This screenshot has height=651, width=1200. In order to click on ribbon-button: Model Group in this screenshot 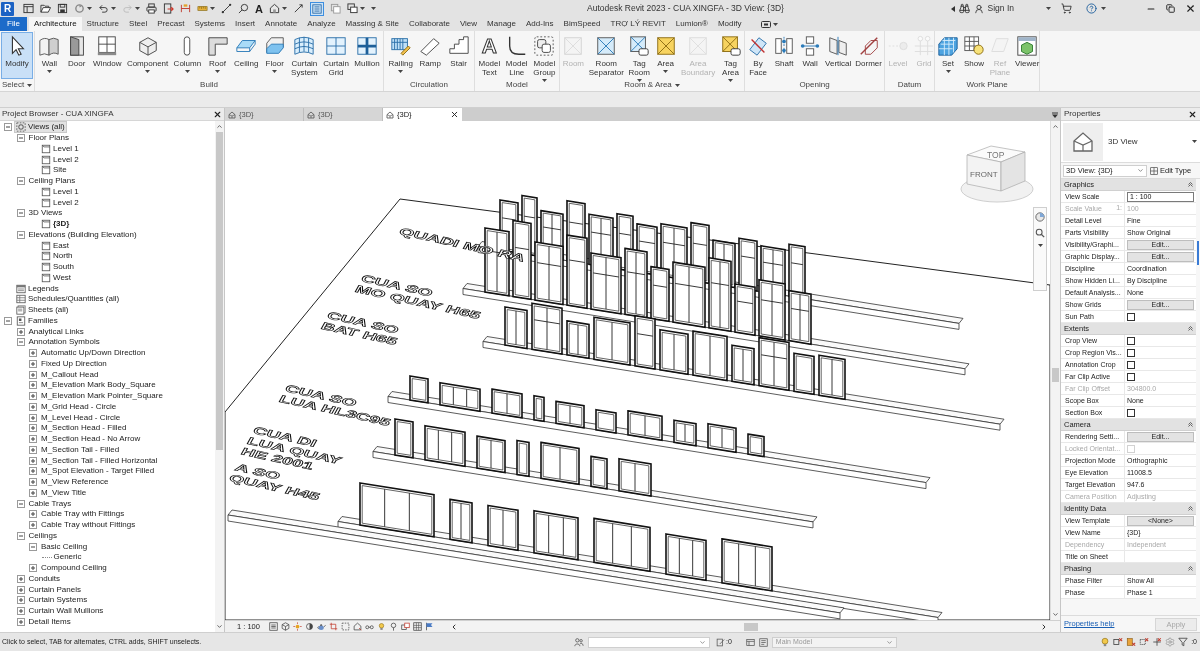, I will do `click(544, 55)`.